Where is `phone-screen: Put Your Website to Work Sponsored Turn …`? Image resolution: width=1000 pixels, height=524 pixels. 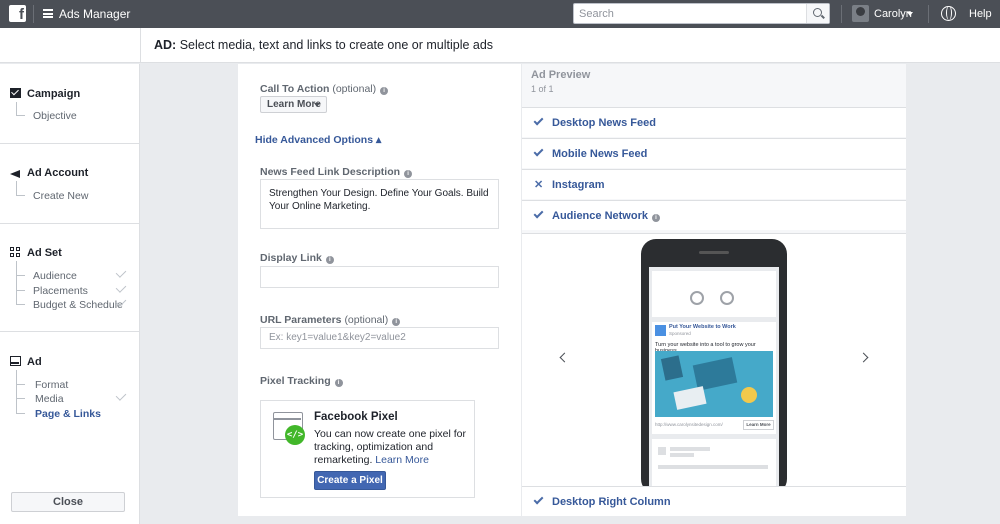
phone-screen: Put Your Website to Work Sponsored Turn … is located at coordinates (714, 378).